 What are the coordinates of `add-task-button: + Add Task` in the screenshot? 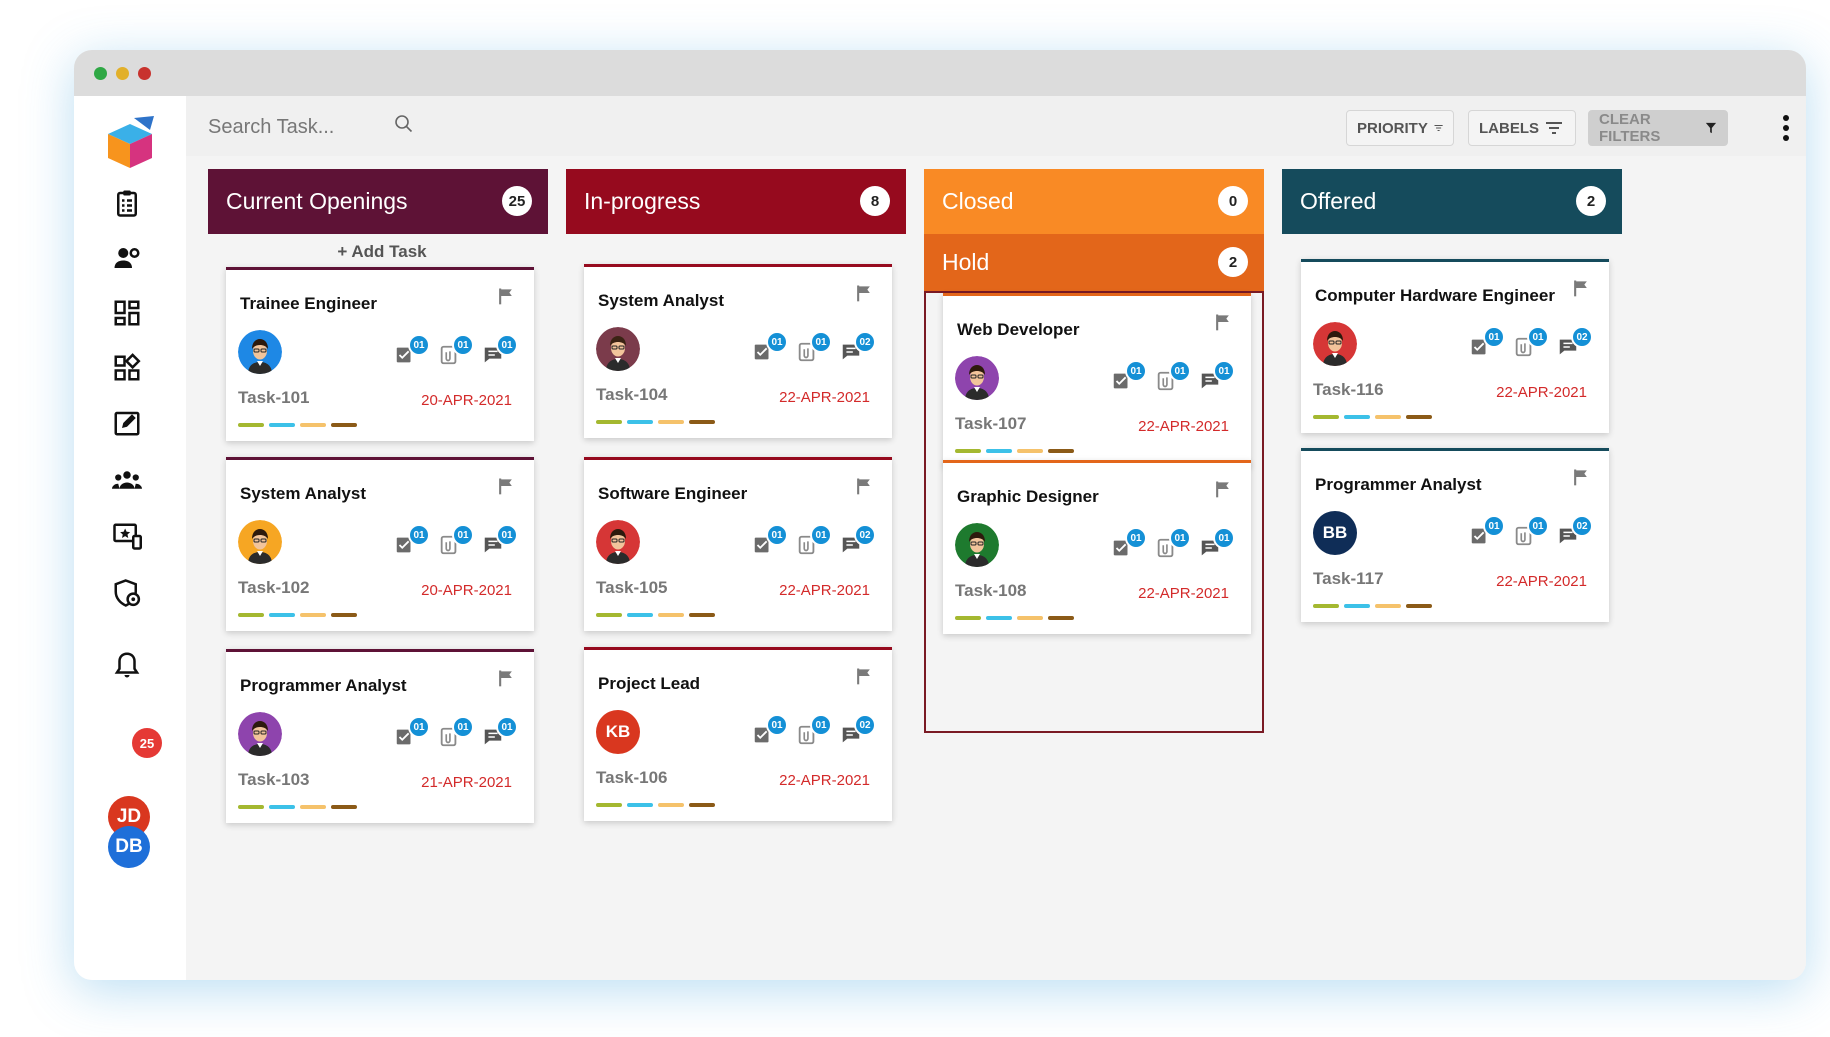 It's located at (382, 252).